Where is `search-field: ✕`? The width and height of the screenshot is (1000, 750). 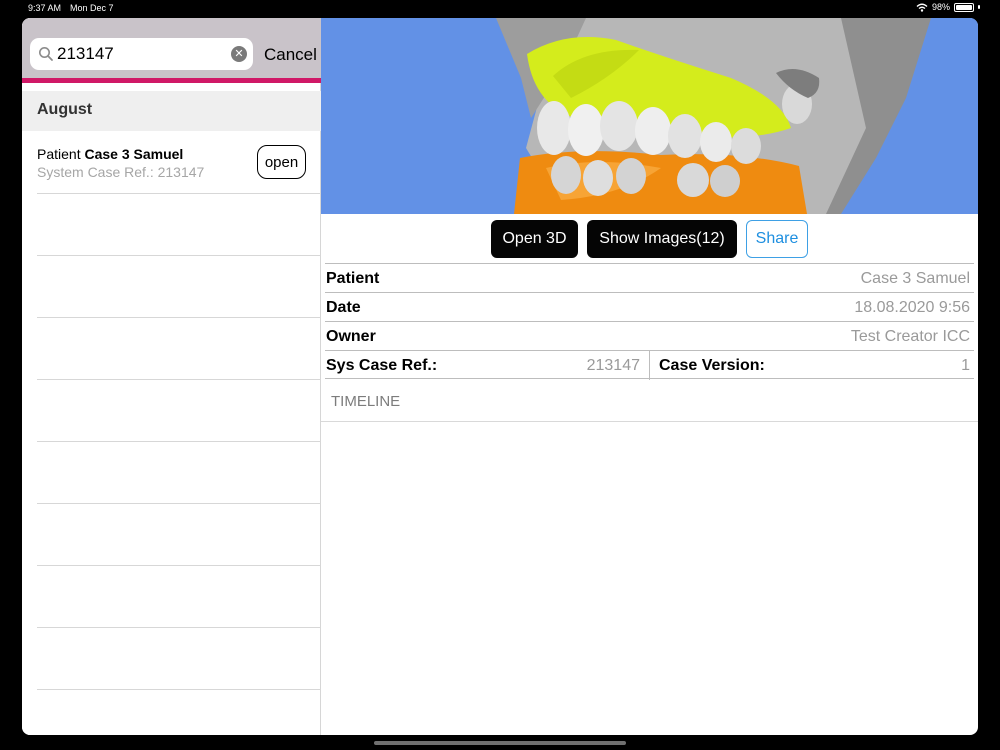
search-field: ✕ is located at coordinates (141, 54).